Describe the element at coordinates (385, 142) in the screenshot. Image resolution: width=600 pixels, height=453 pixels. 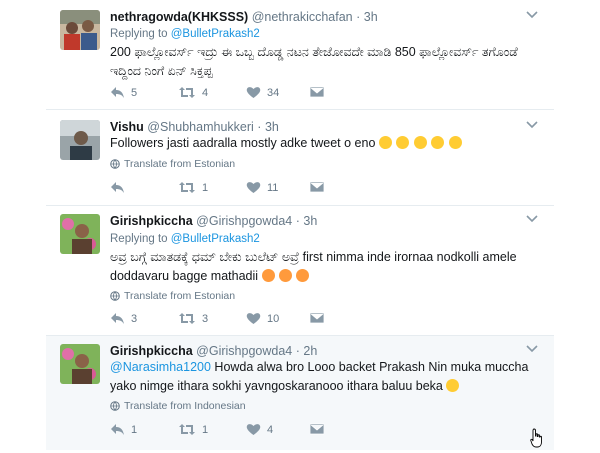
I see `grinning-emoji` at that location.